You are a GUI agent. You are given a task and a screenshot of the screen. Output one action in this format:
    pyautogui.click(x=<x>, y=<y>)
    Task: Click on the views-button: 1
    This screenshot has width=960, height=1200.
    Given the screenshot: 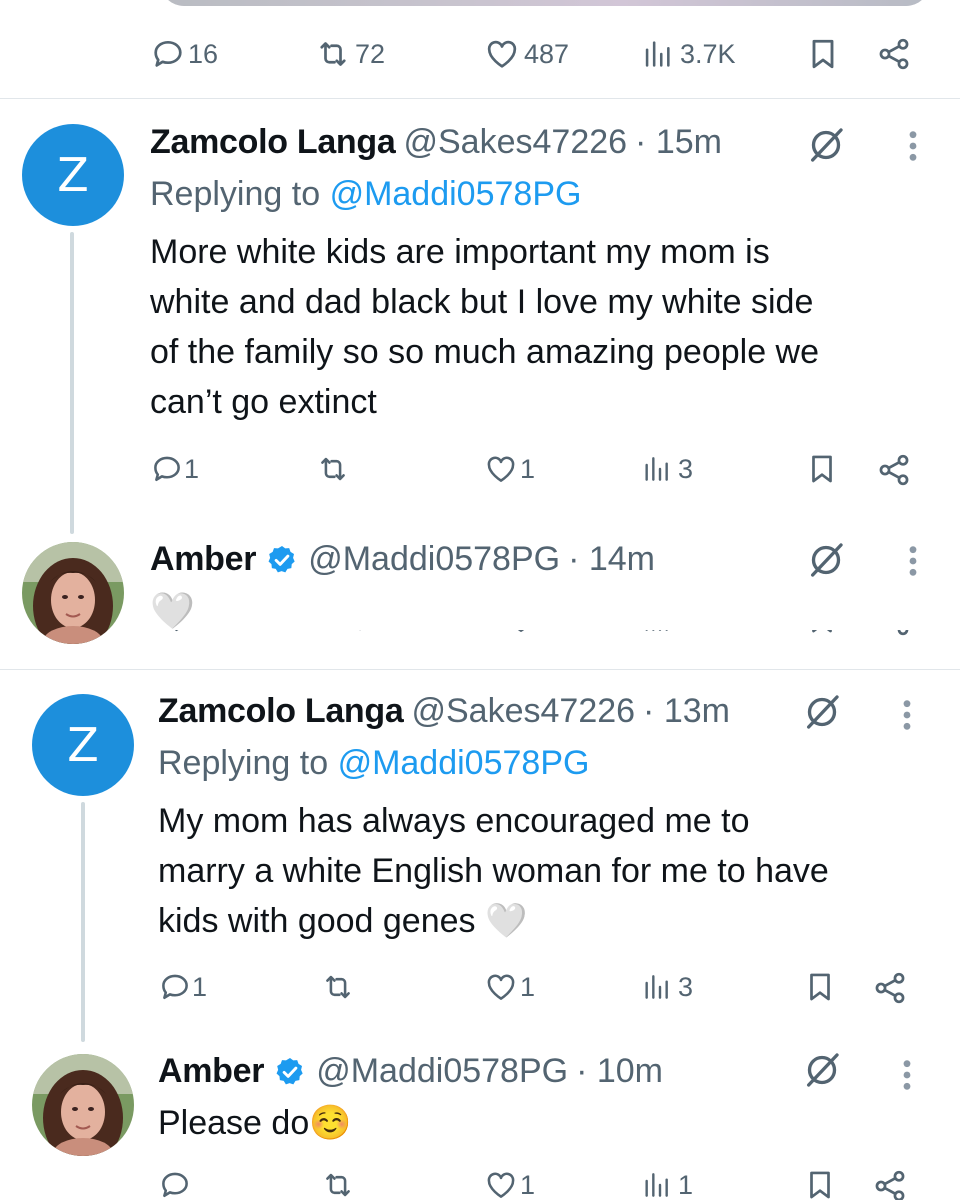 What is the action you would take?
    pyautogui.click(x=666, y=1184)
    